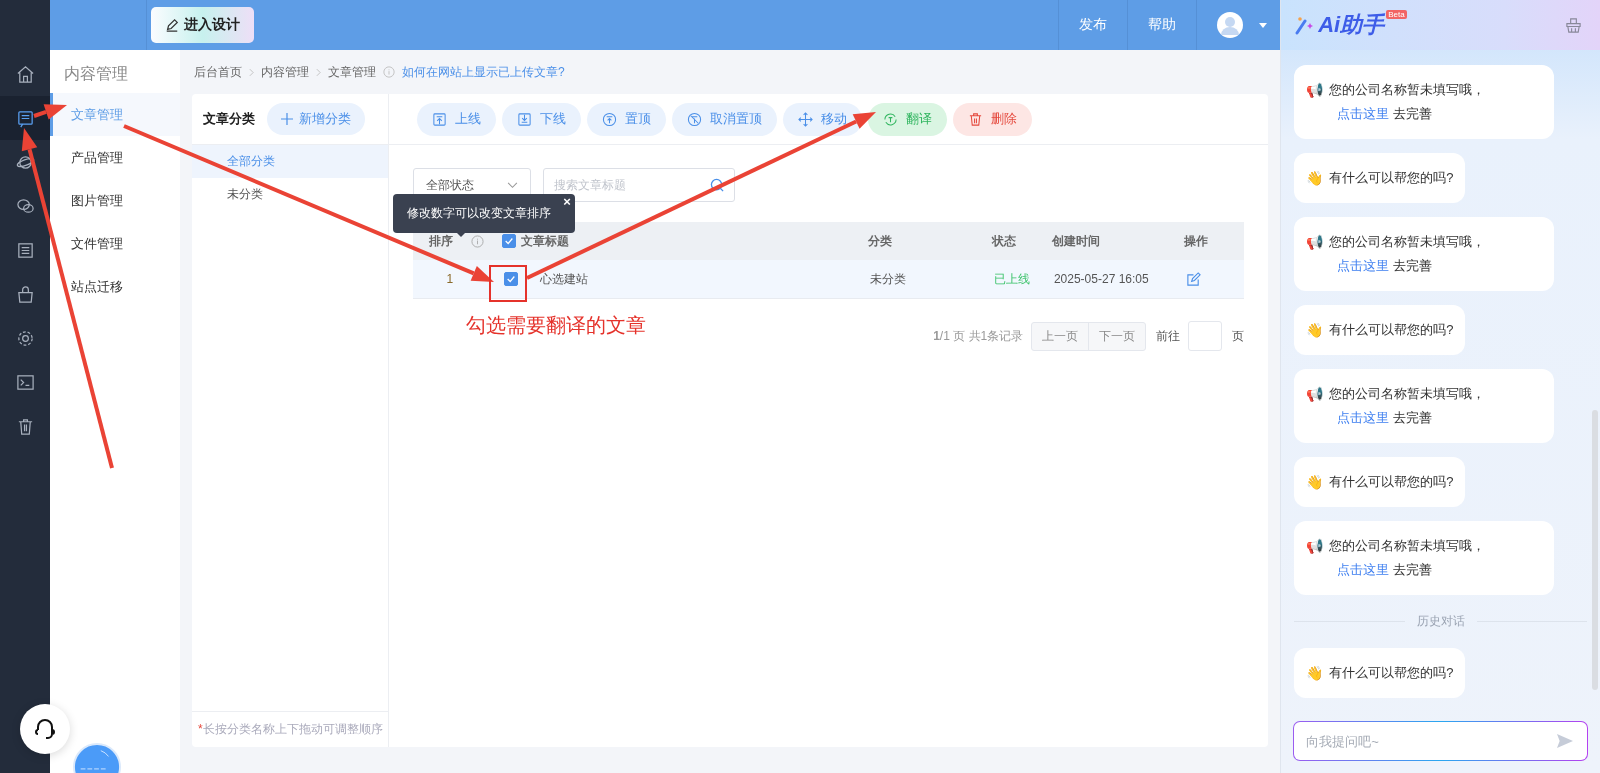 The width and height of the screenshot is (1600, 773). I want to click on column-header: 排序, so click(440, 241).